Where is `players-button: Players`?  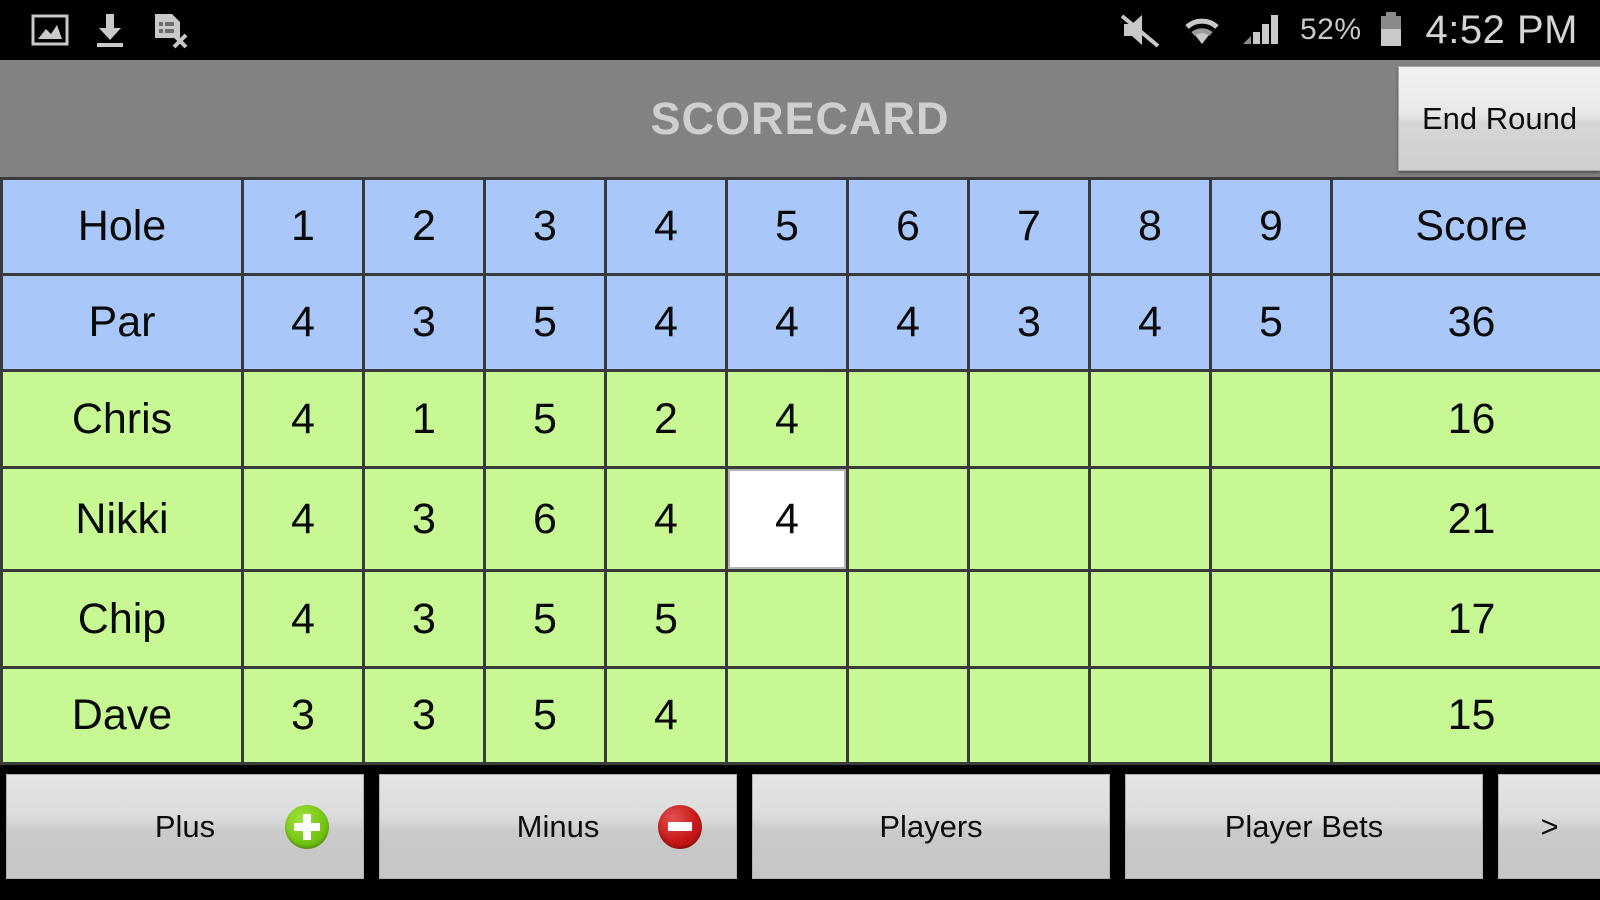 players-button: Players is located at coordinates (931, 826).